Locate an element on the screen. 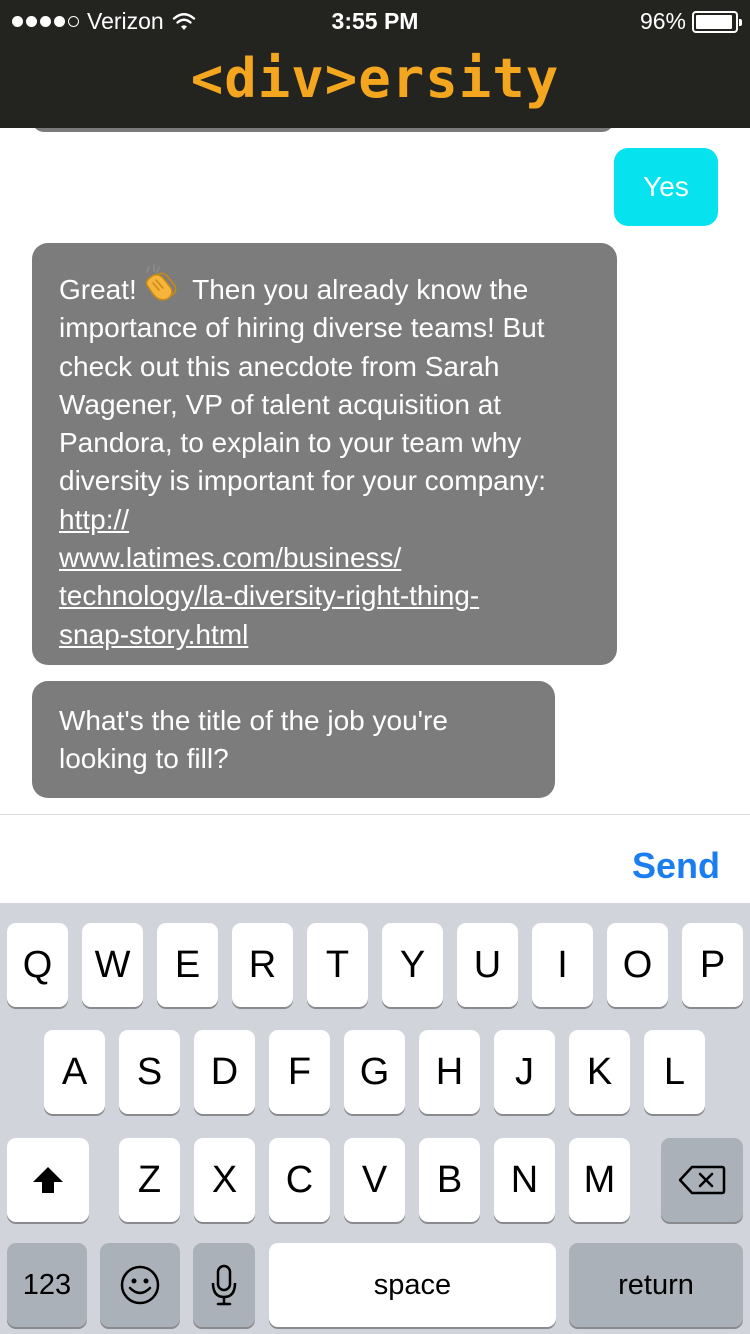  return-key: return is located at coordinates (656, 1285).